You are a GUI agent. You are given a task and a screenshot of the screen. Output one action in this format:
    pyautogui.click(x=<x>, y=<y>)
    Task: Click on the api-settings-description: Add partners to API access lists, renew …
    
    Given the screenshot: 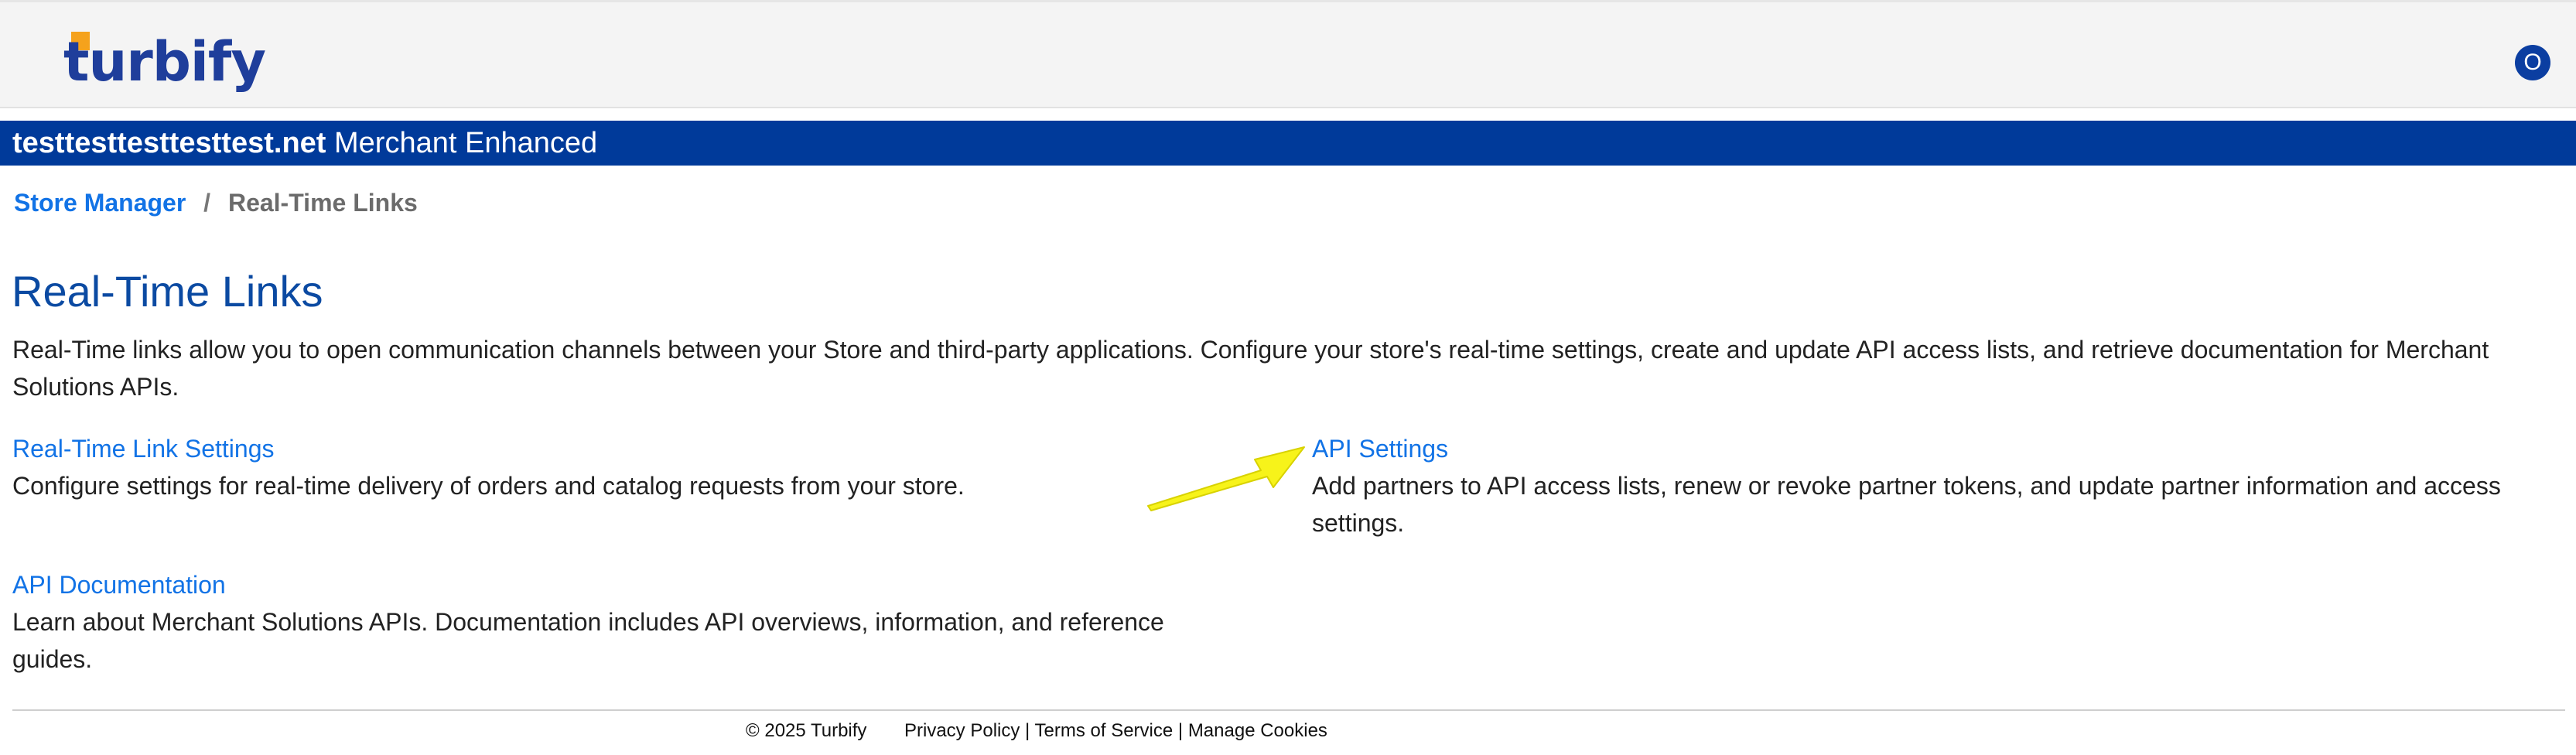 What is the action you would take?
    pyautogui.click(x=1906, y=505)
    